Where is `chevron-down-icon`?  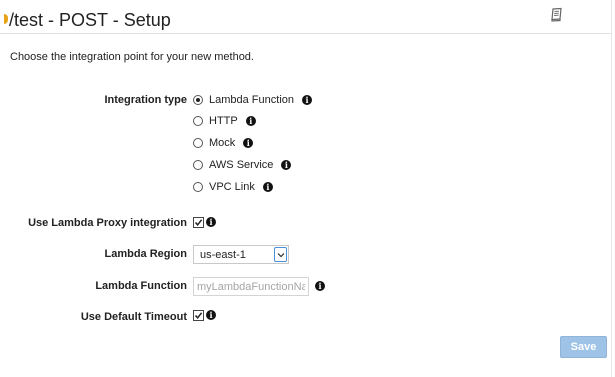
chevron-down-icon is located at coordinates (280, 254).